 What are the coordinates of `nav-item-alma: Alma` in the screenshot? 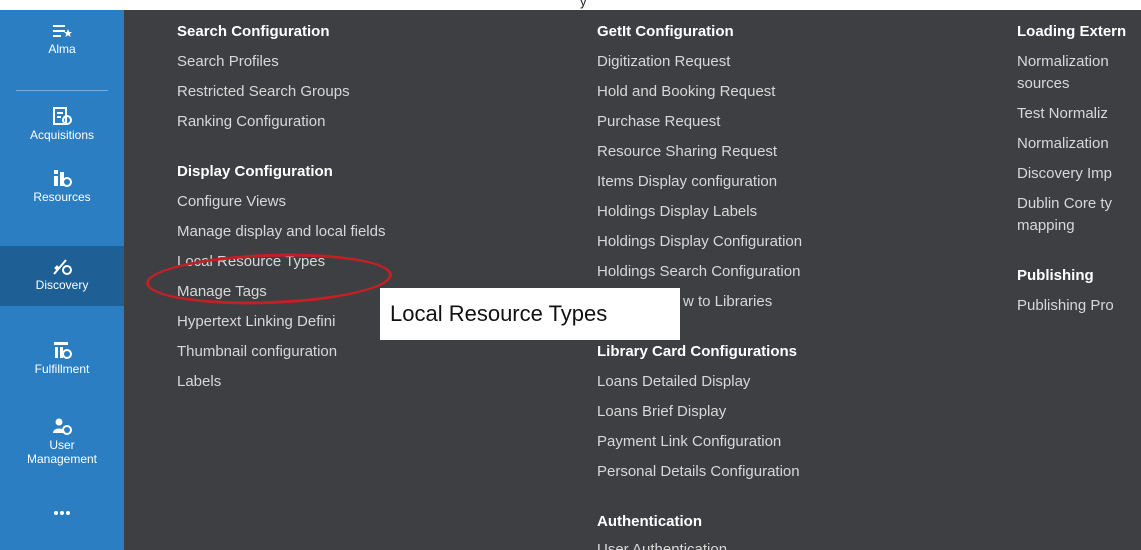 It's located at (62, 53).